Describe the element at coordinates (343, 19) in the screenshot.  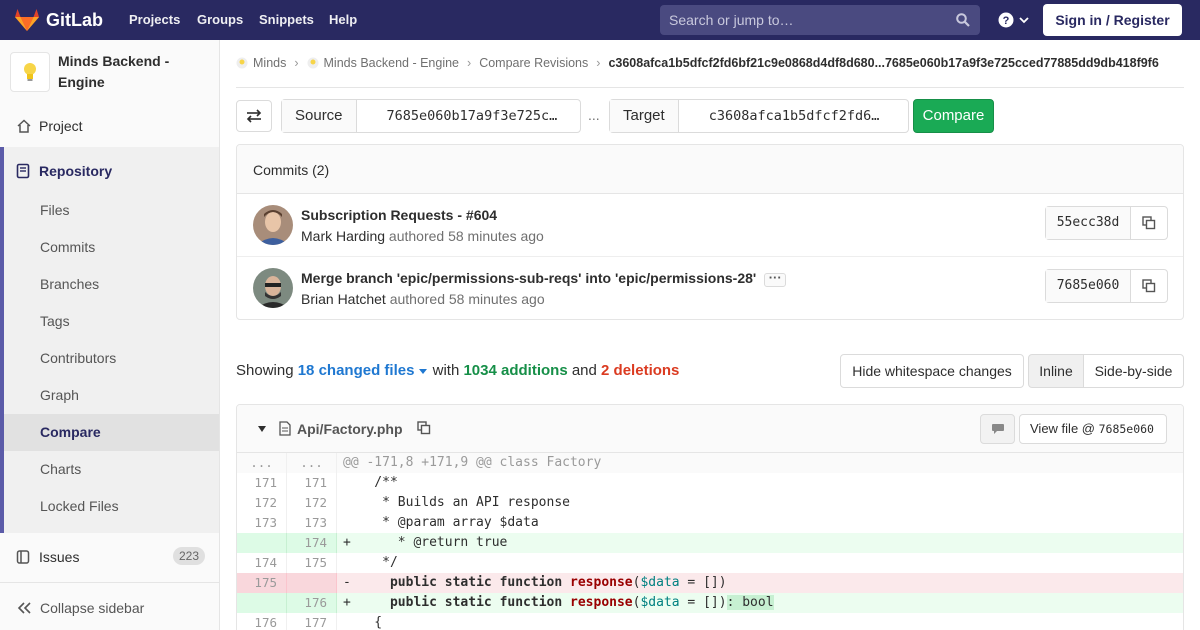
I see `nav-help: Help` at that location.